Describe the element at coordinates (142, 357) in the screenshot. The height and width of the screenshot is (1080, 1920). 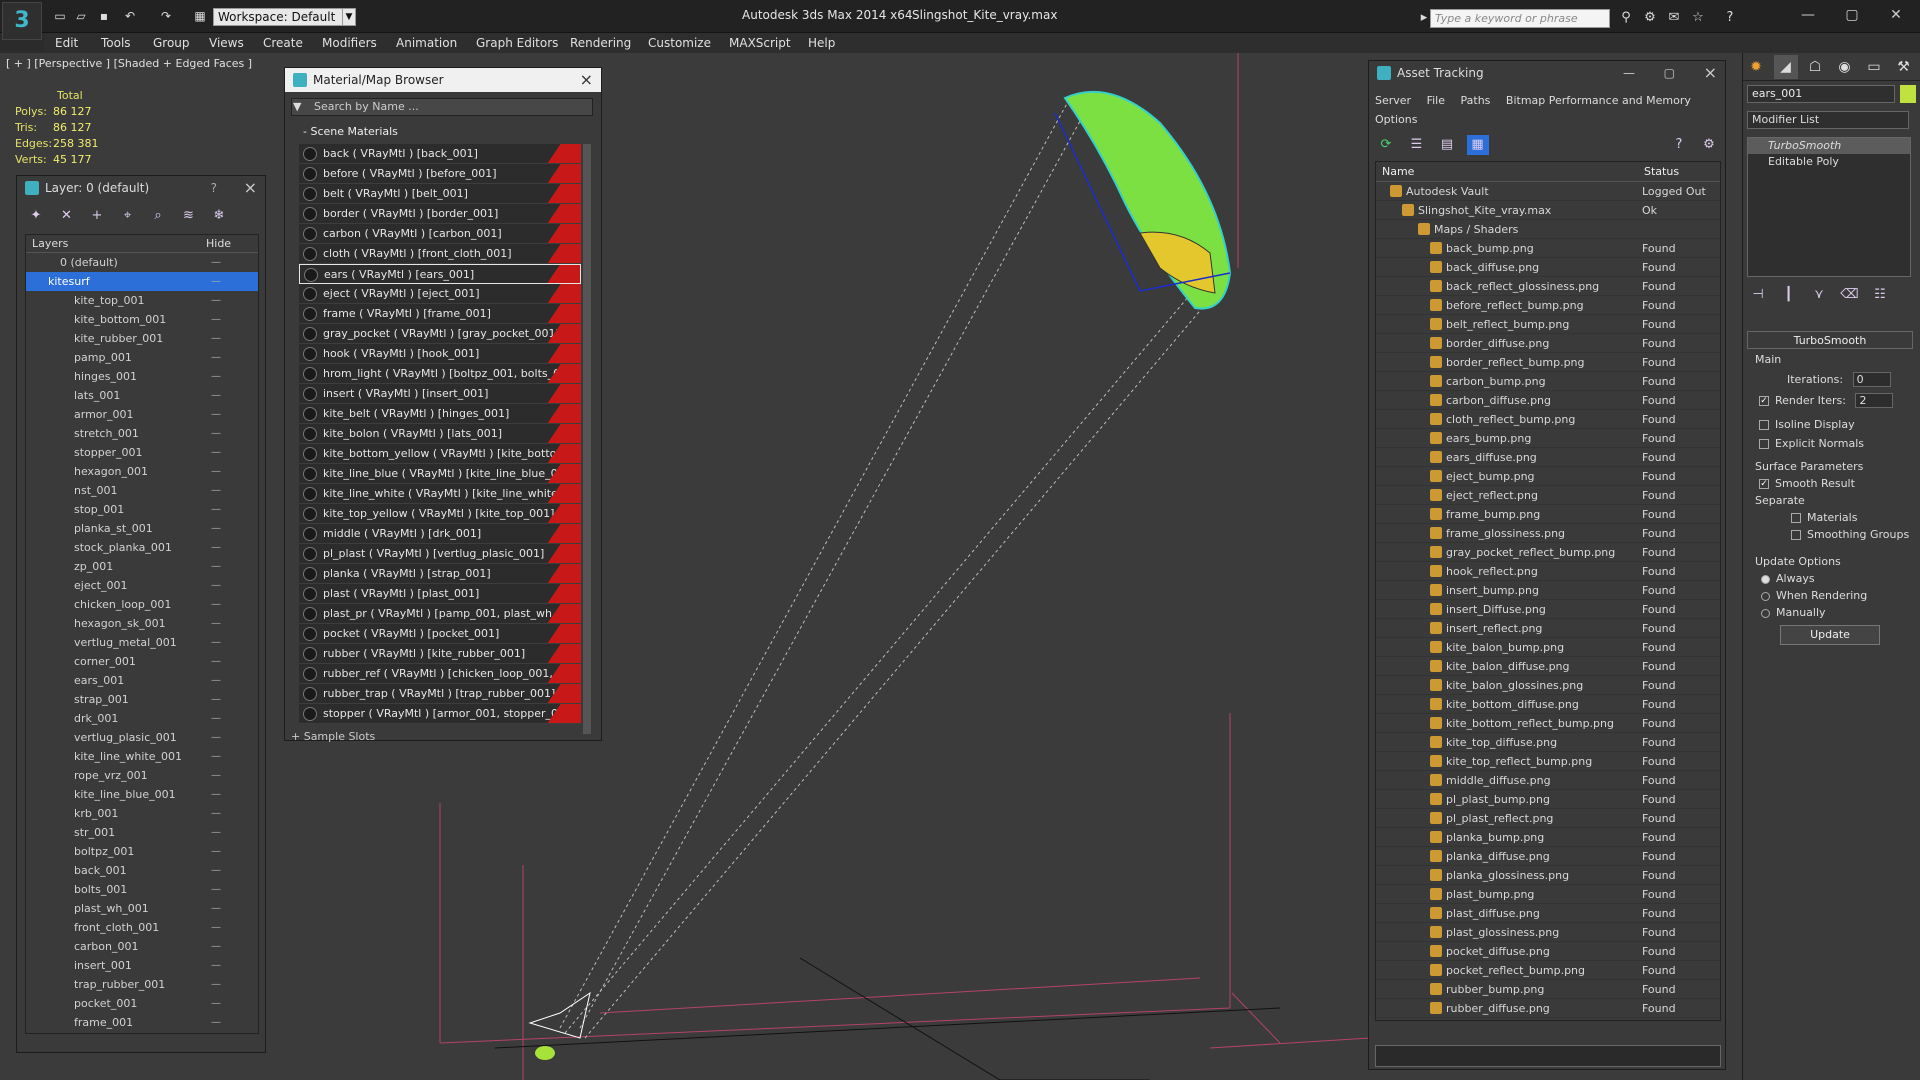
I see `layer-row: pamp_001 —` at that location.